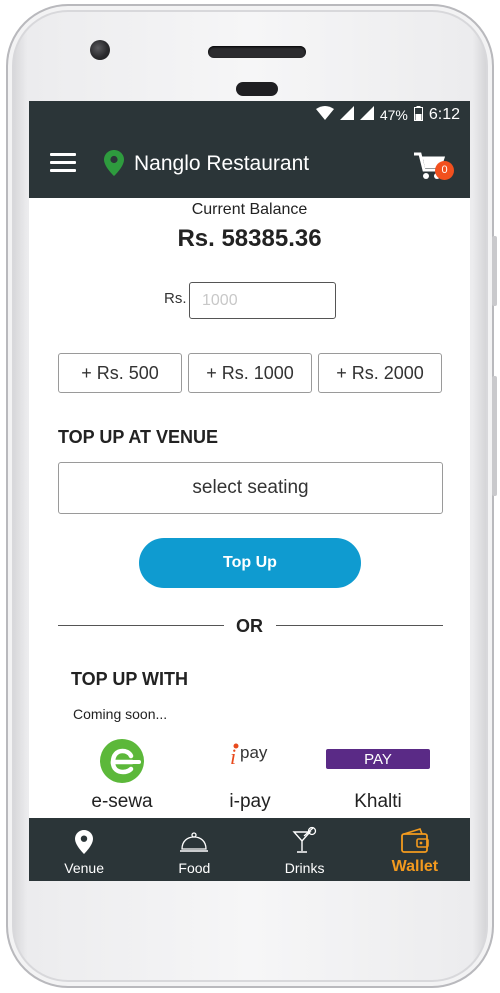 The height and width of the screenshot is (993, 500). What do you see at coordinates (415, 836) in the screenshot?
I see `wallet-icon` at bounding box center [415, 836].